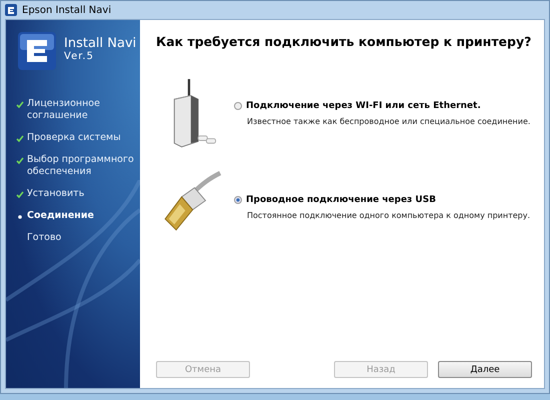 The image size is (550, 400). I want to click on step-label: Выбор программного обеспечения, so click(81, 166).